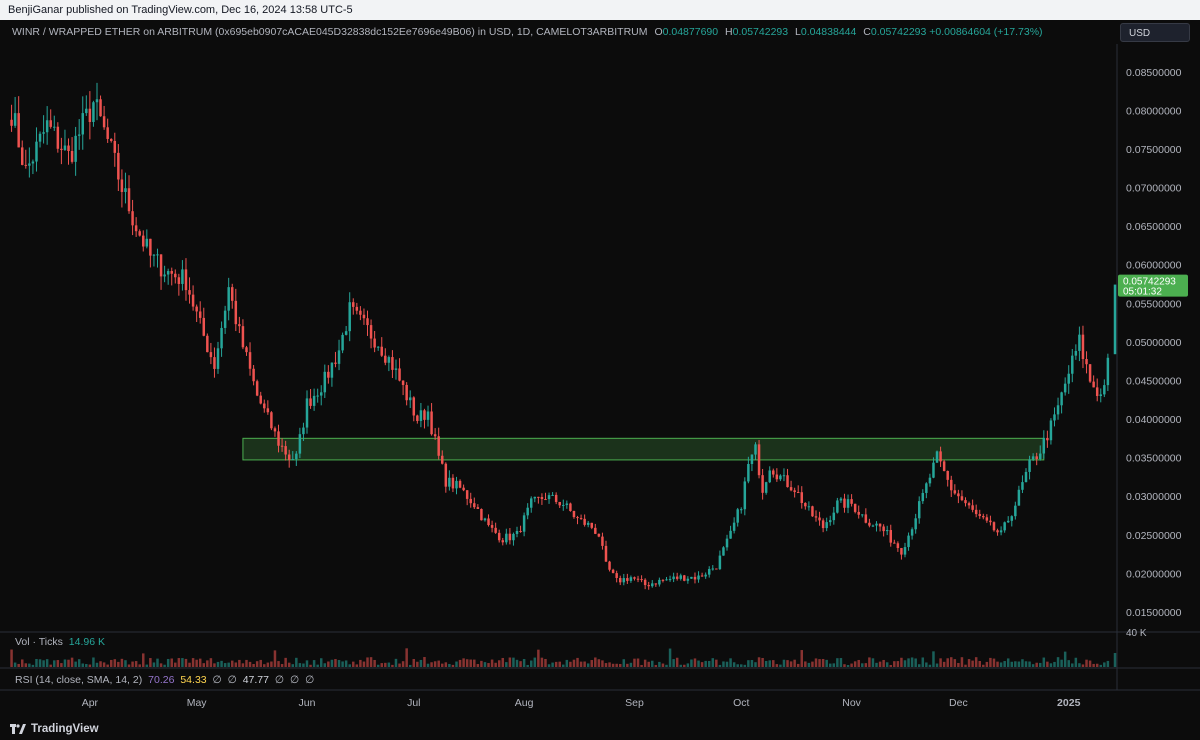  Describe the element at coordinates (1155, 32) in the screenshot. I see `currency-button: USD` at that location.